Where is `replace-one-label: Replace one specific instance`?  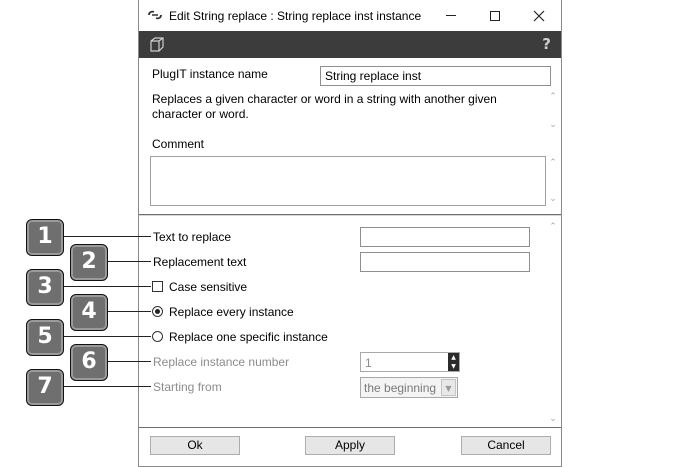
replace-one-label: Replace one specific instance is located at coordinates (248, 337).